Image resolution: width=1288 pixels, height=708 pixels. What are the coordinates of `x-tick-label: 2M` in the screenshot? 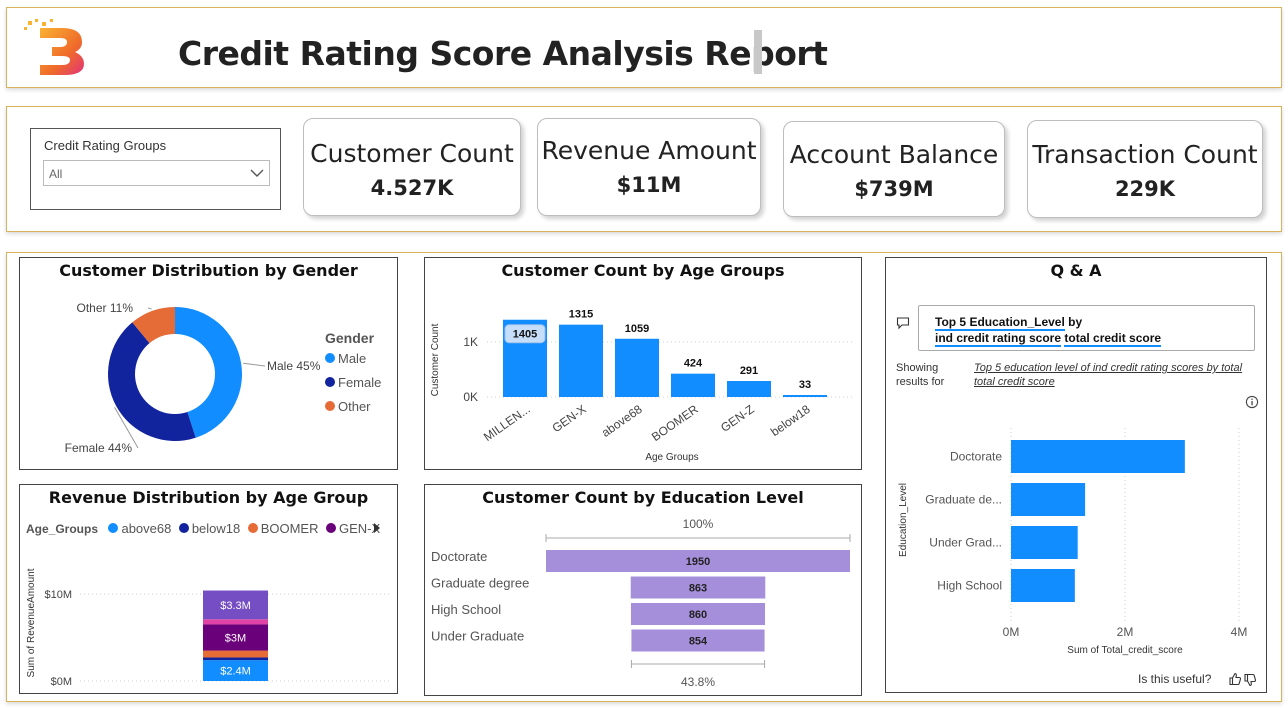 It's located at (1125, 632).